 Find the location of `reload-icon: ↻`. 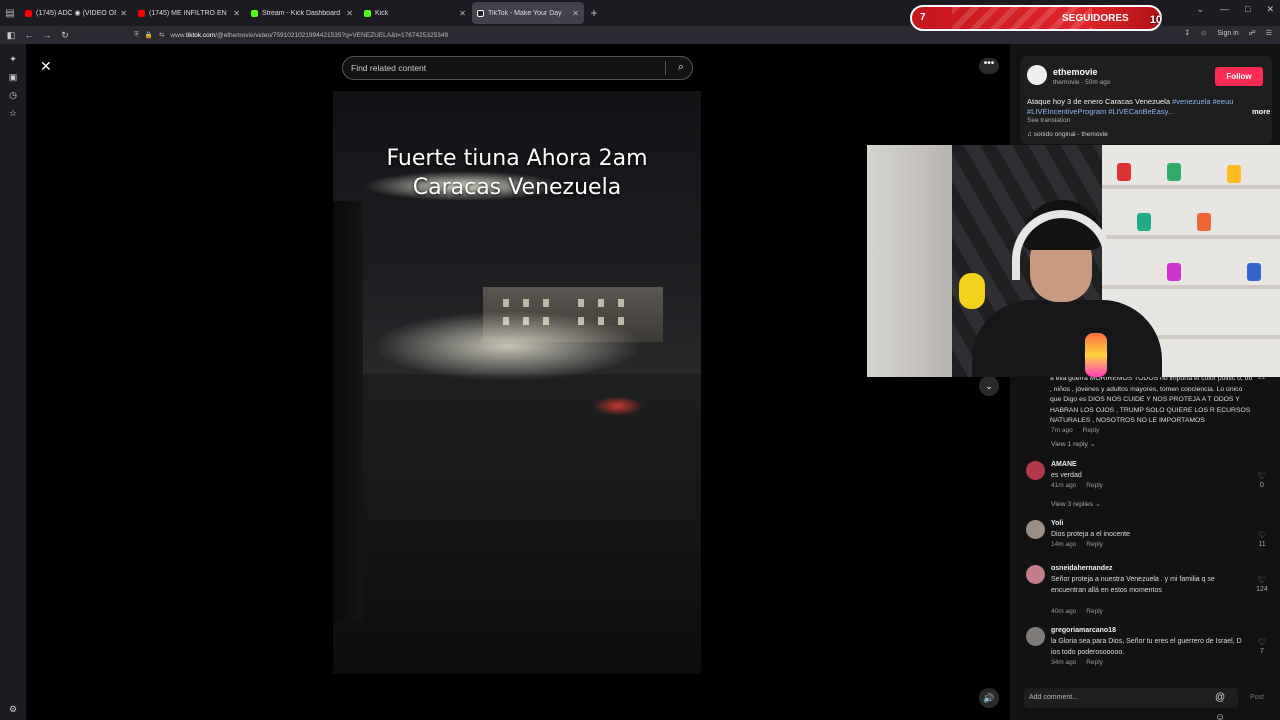

reload-icon: ↻ is located at coordinates (65, 35).